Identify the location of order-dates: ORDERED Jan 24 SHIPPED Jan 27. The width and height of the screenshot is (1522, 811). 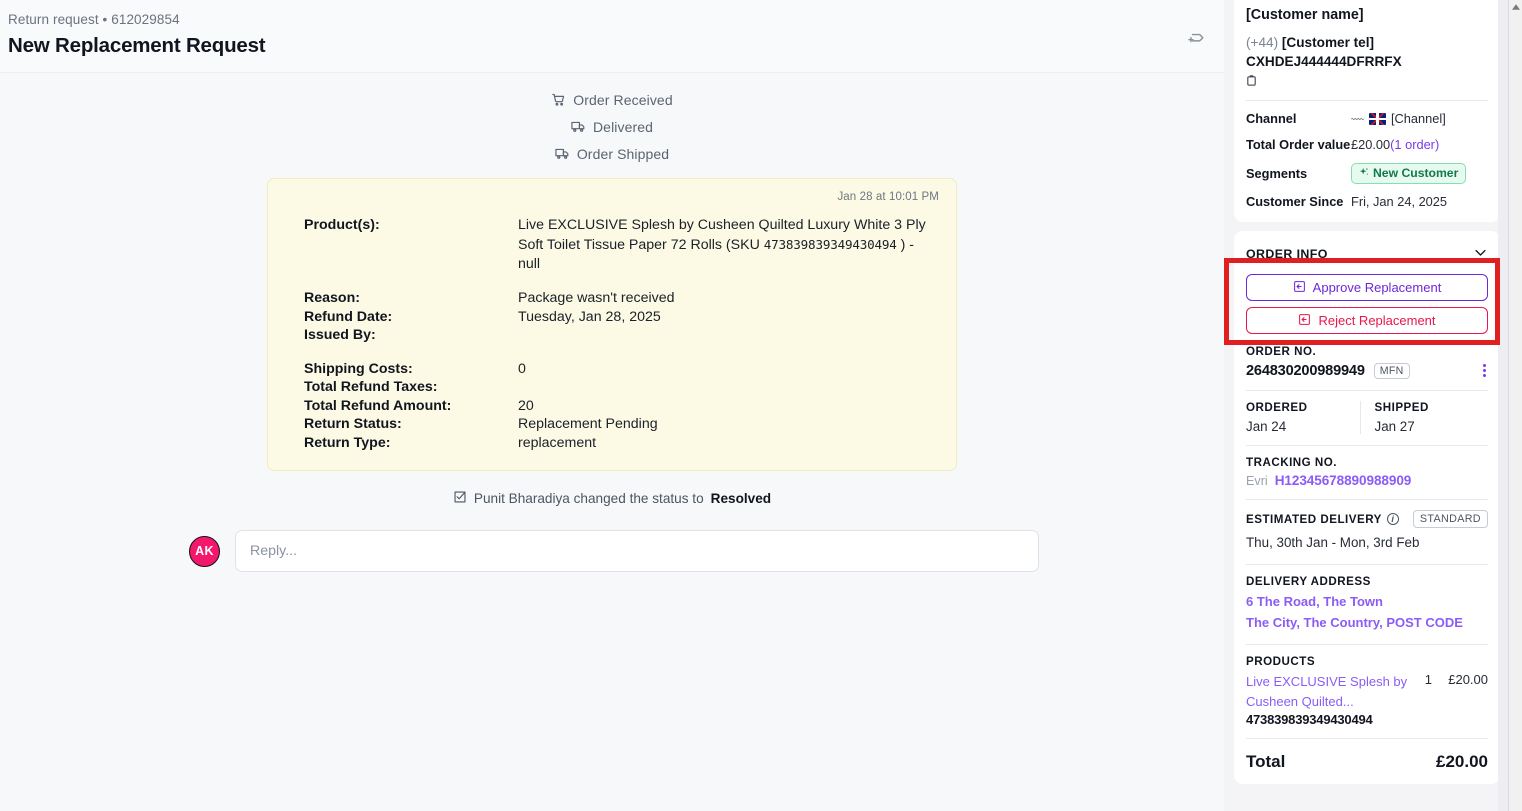
(1367, 417).